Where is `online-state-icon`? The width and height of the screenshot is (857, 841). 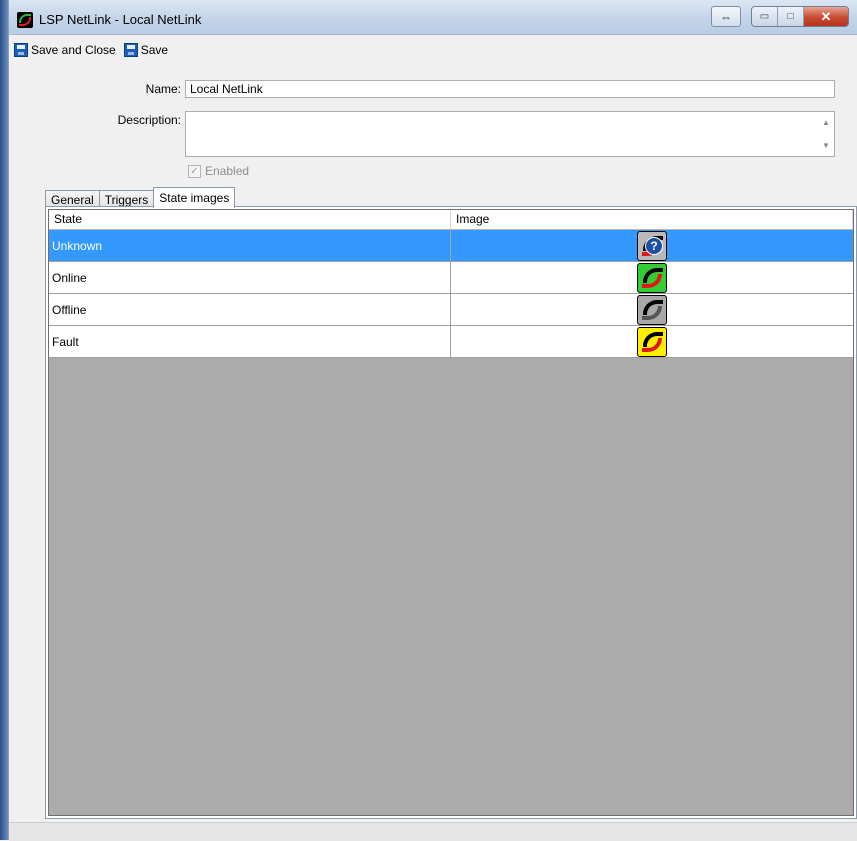
online-state-icon is located at coordinates (652, 277).